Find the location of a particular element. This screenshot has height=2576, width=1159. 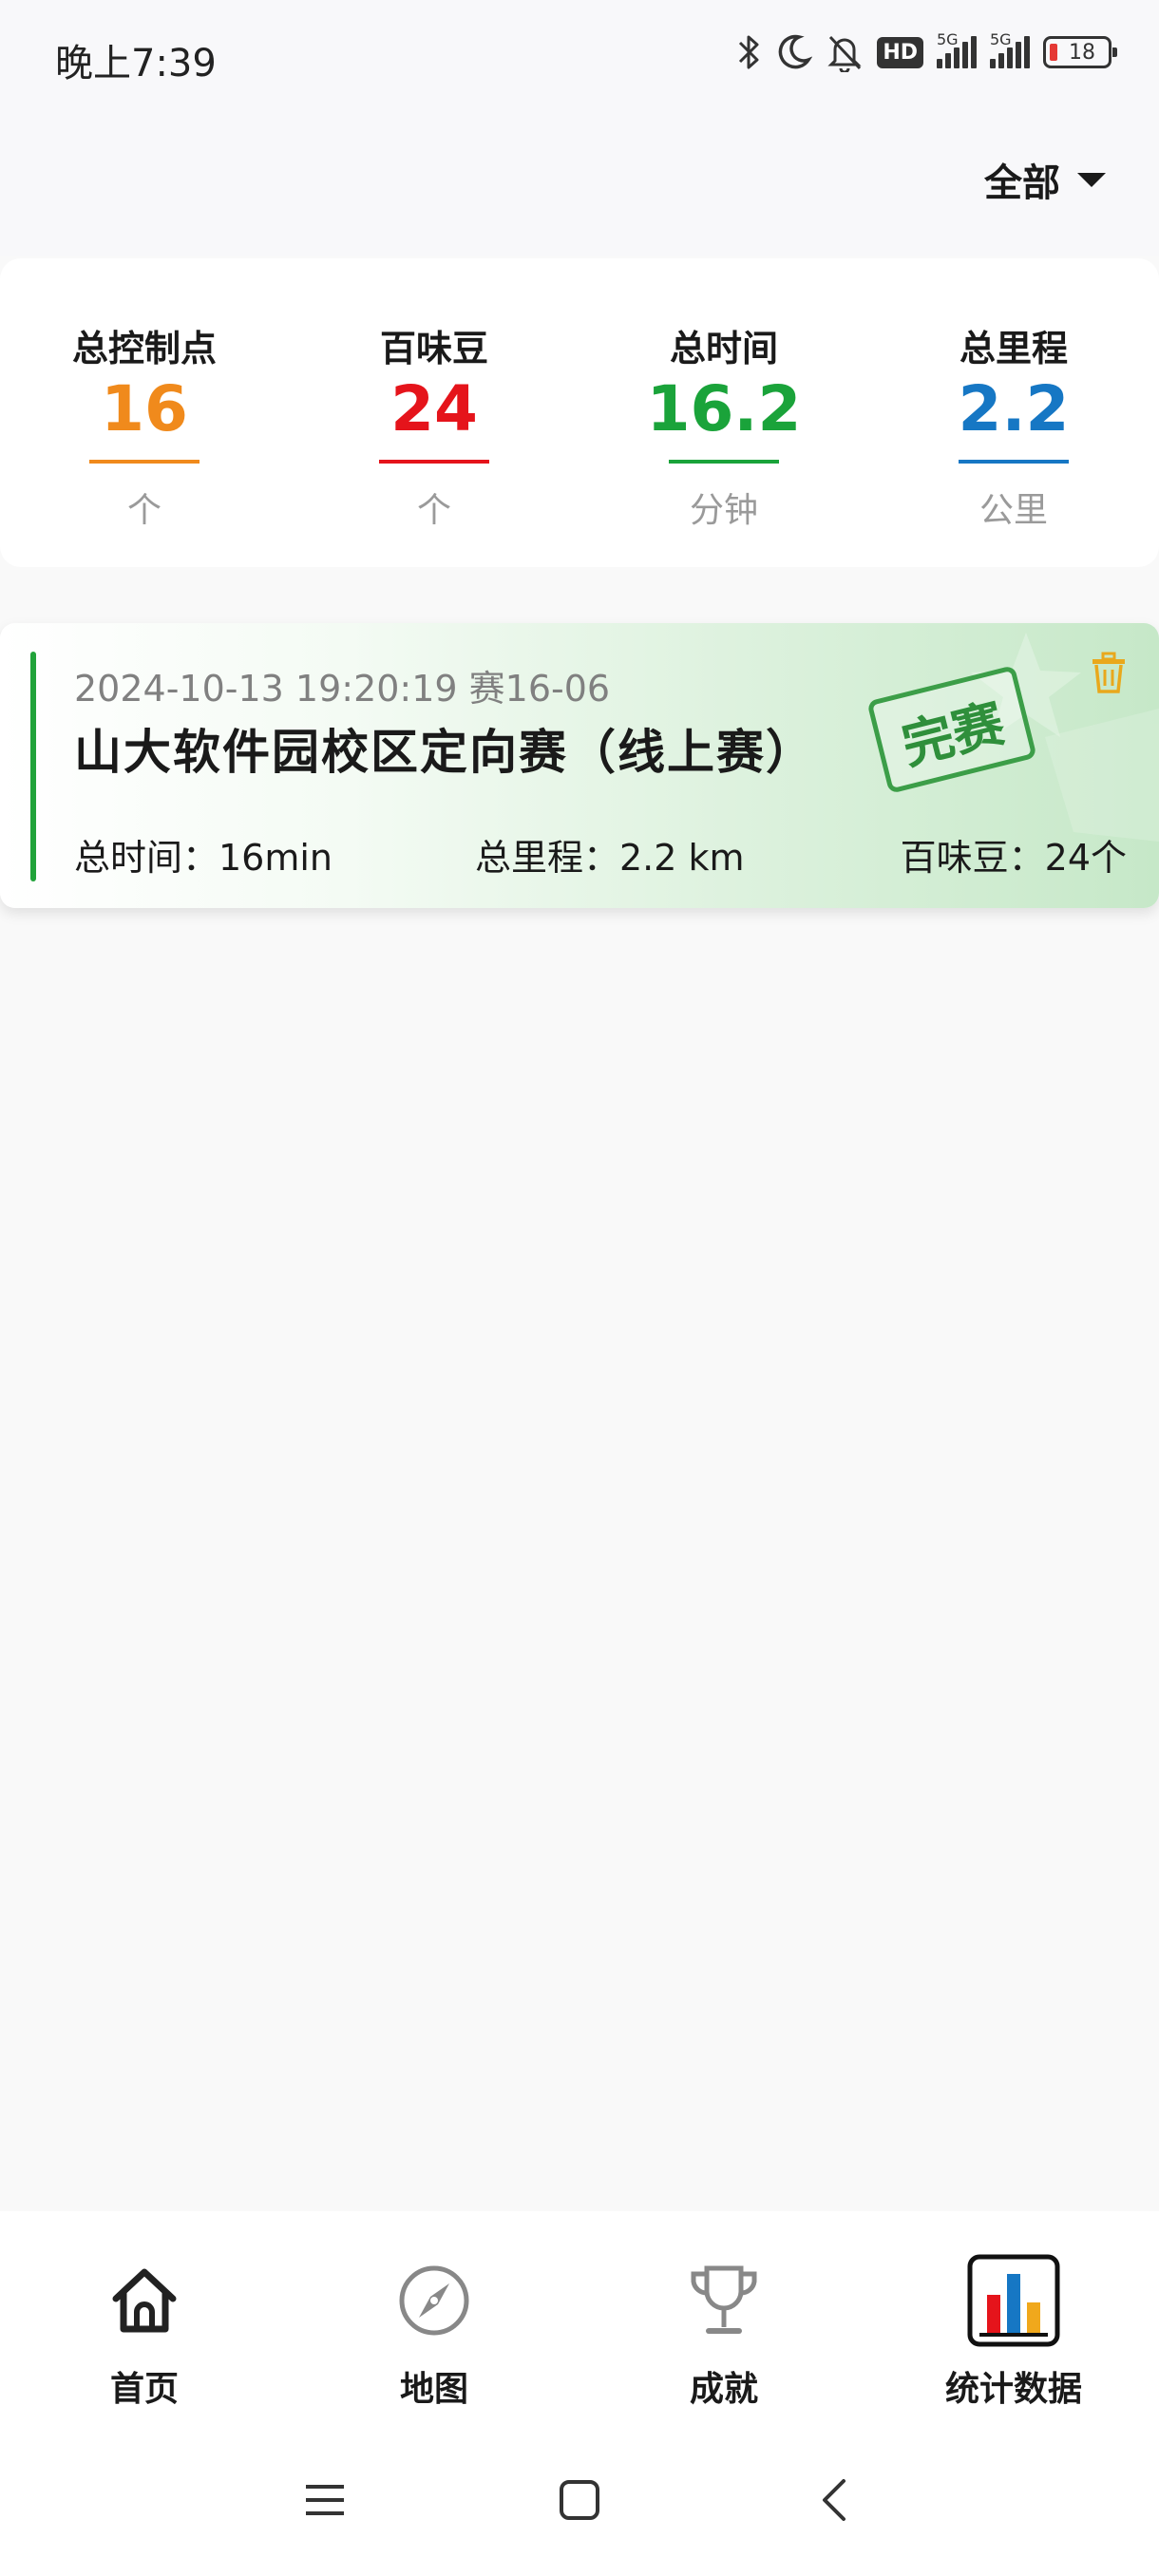

filter-dropdown: 全部 is located at coordinates (1045, 179).